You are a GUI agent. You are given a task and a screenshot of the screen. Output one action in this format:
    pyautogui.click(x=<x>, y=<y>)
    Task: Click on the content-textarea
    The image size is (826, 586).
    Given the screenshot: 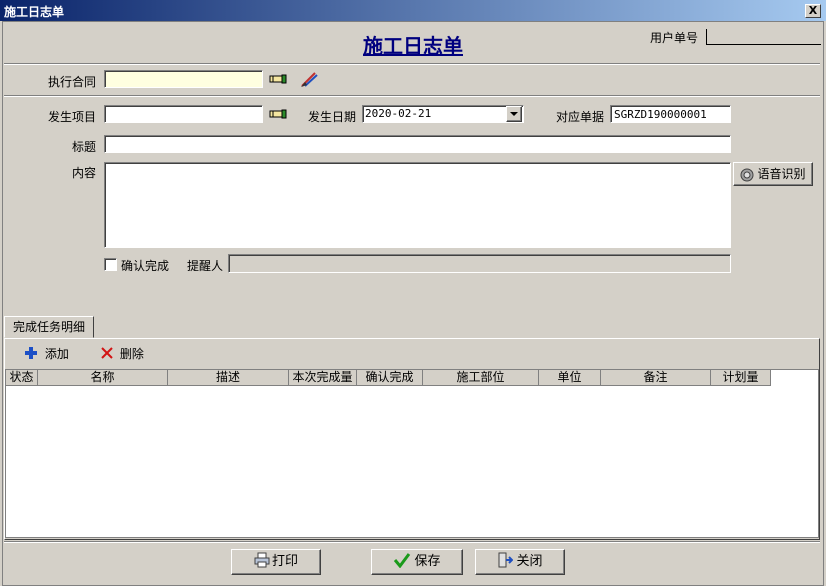 What is the action you would take?
    pyautogui.click(x=417, y=205)
    